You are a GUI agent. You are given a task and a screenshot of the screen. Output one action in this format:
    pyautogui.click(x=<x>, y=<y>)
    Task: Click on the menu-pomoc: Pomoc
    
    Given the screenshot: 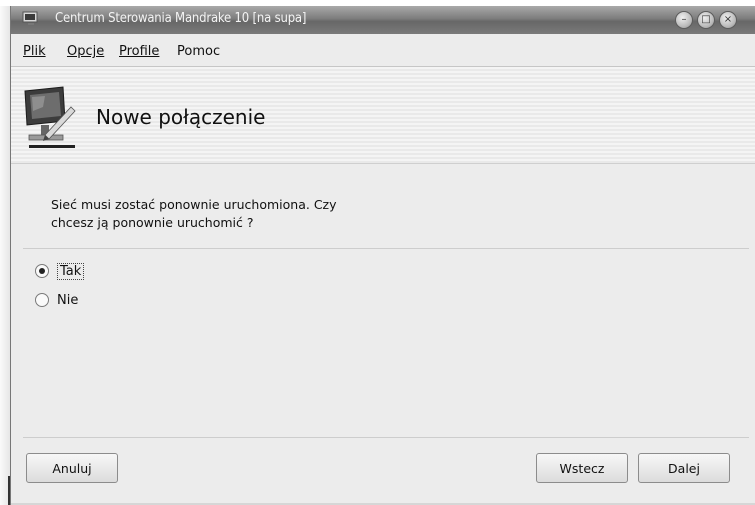 What is the action you would take?
    pyautogui.click(x=198, y=51)
    